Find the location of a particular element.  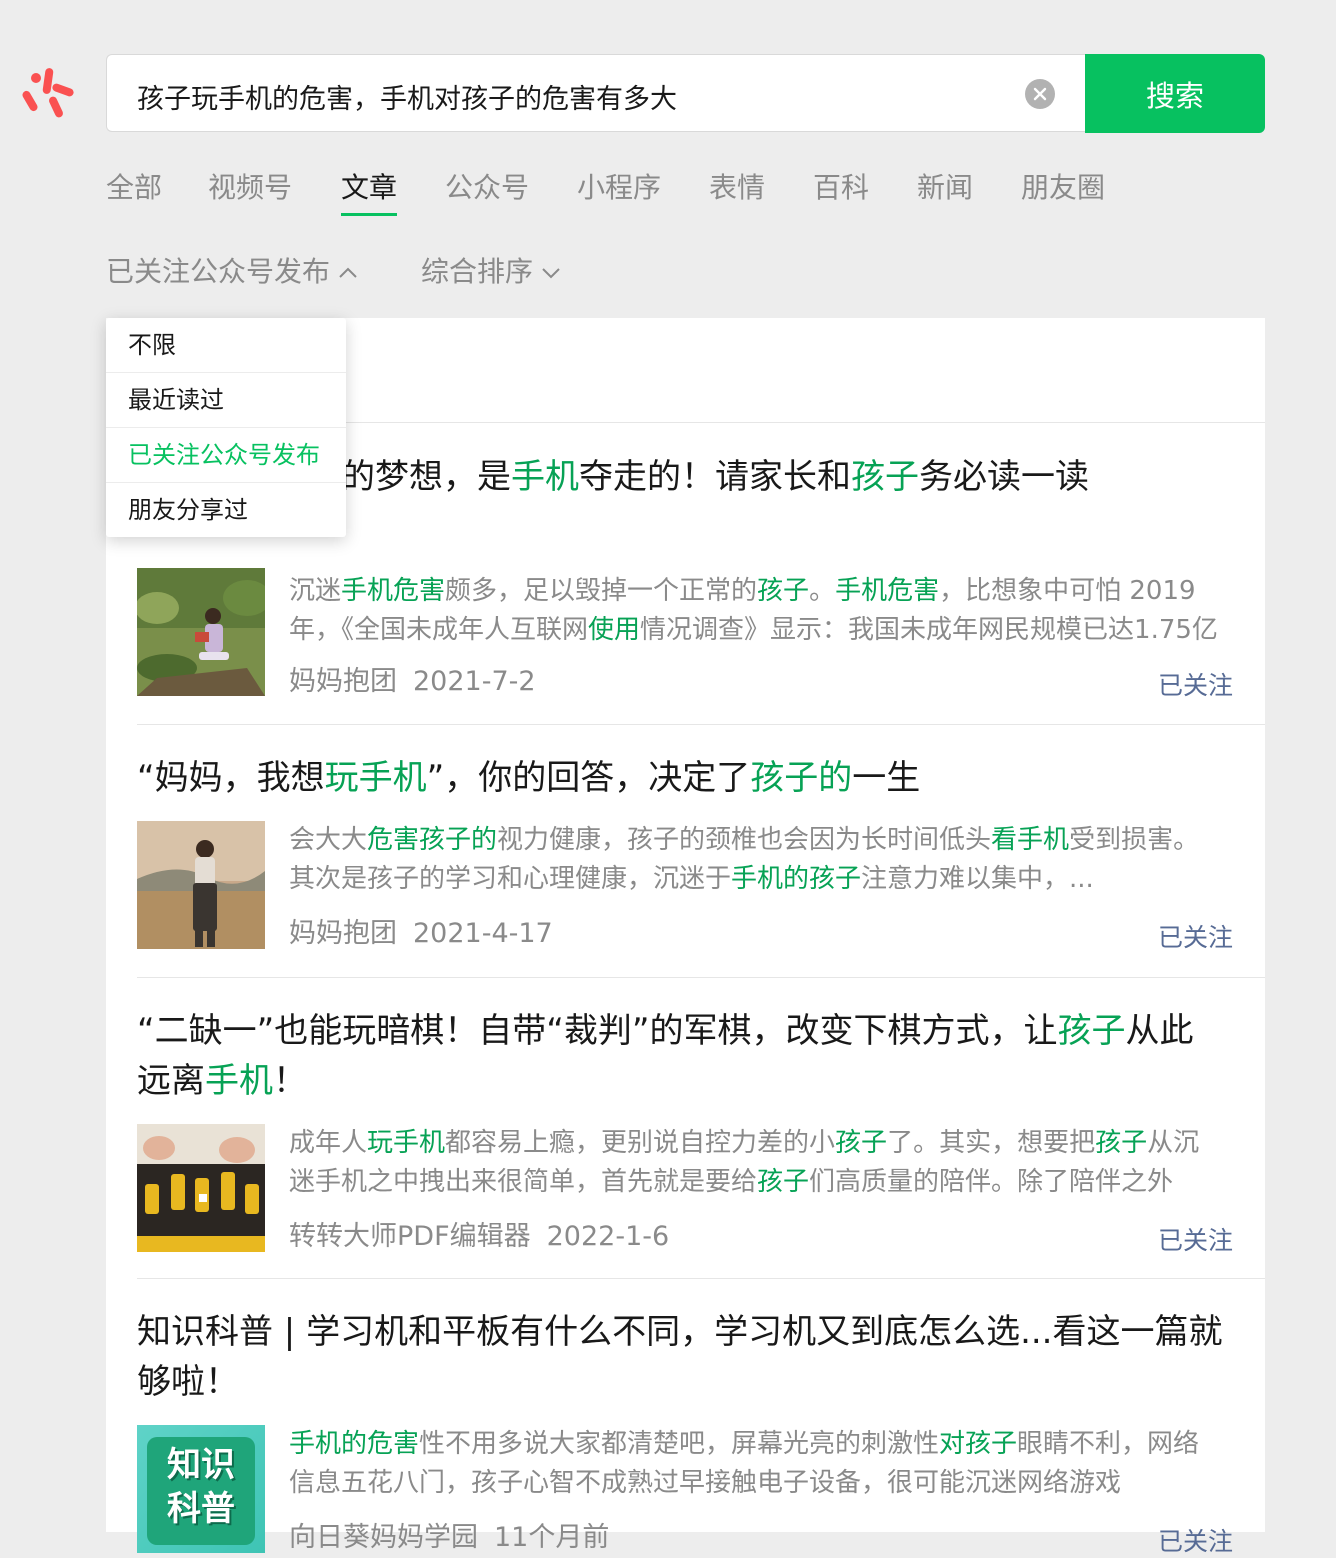

chevron-up-icon is located at coordinates (348, 272).